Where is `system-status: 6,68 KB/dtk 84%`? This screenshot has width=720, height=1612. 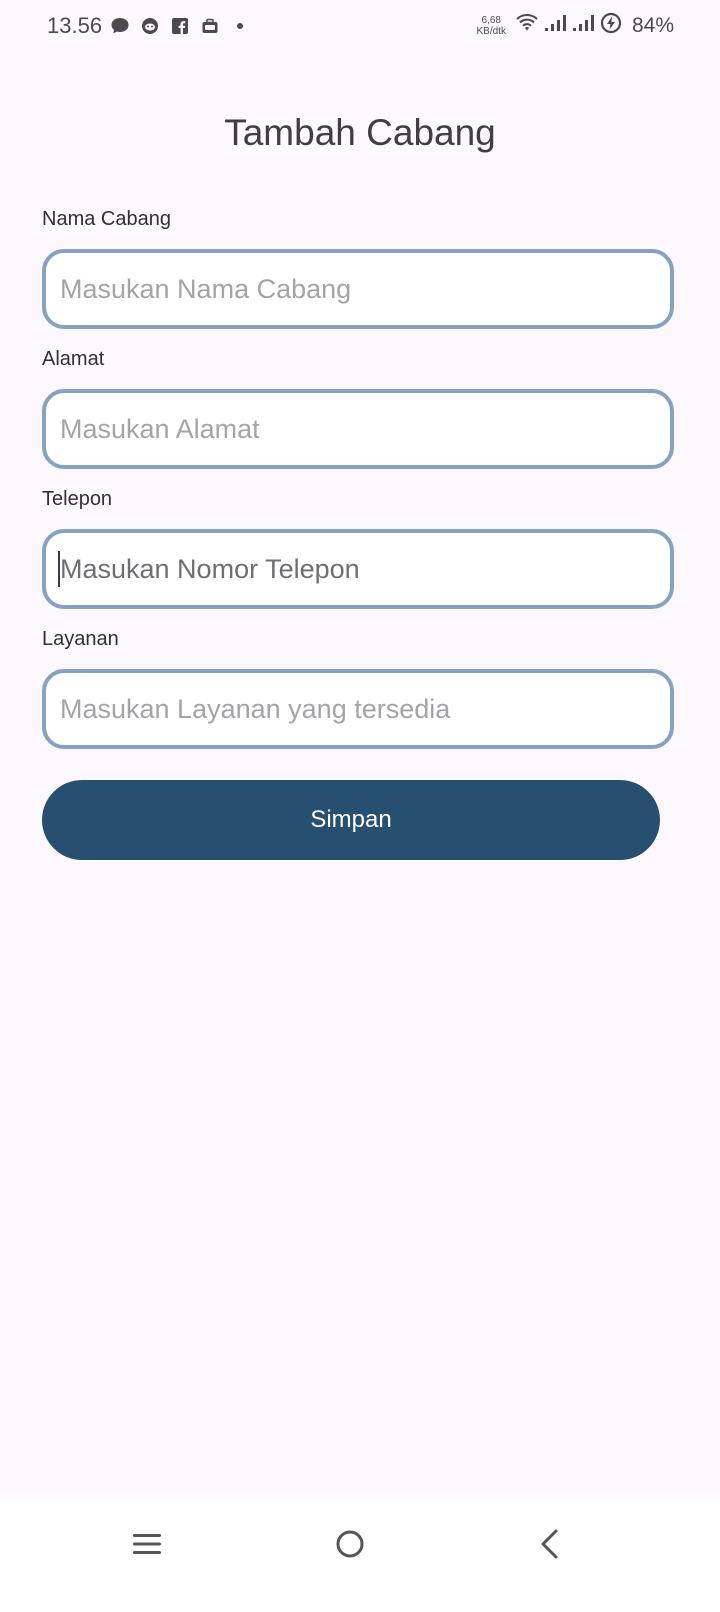
system-status: 6,68 KB/dtk 84% is located at coordinates (575, 25).